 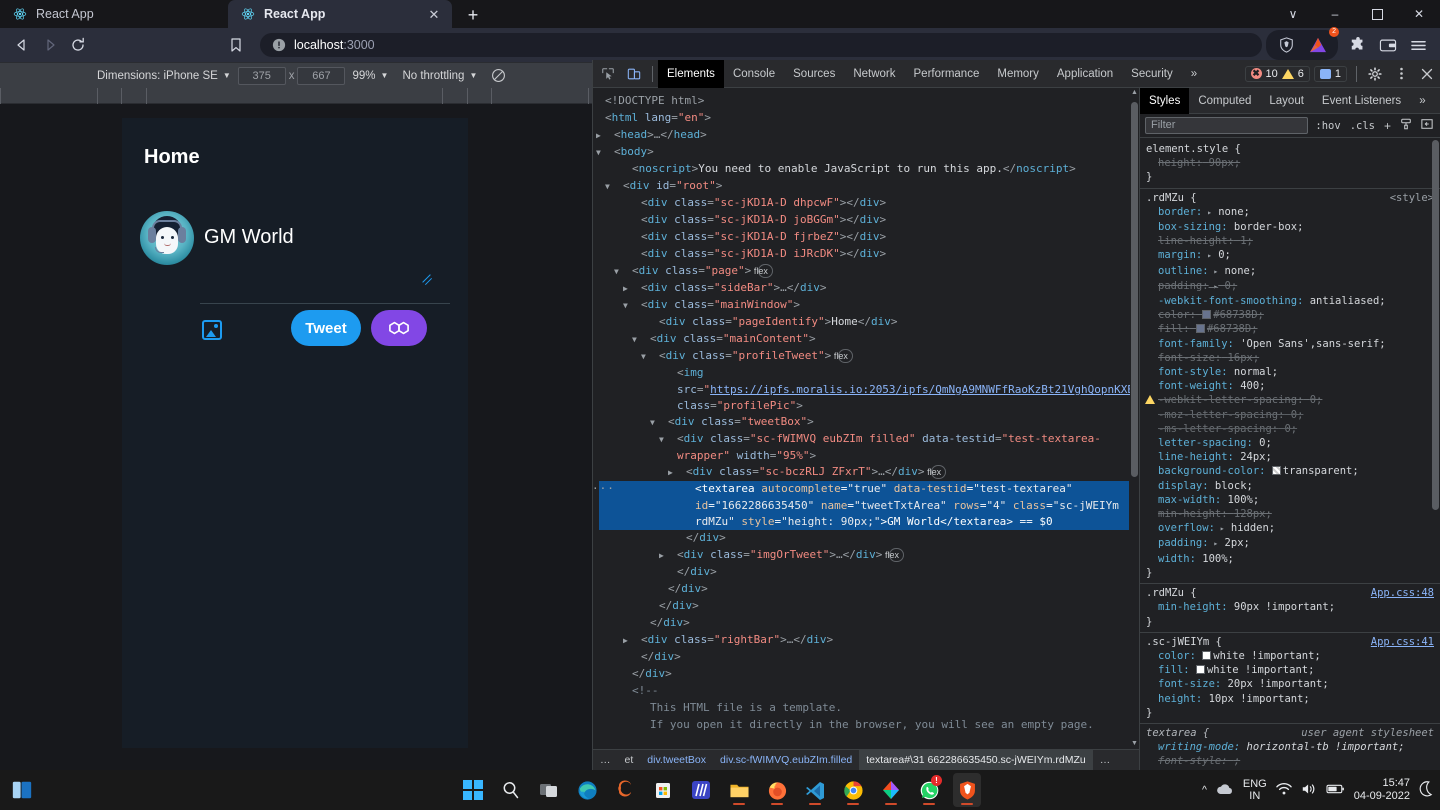 What do you see at coordinates (428, 278) in the screenshot?
I see `resize-handle-icon` at bounding box center [428, 278].